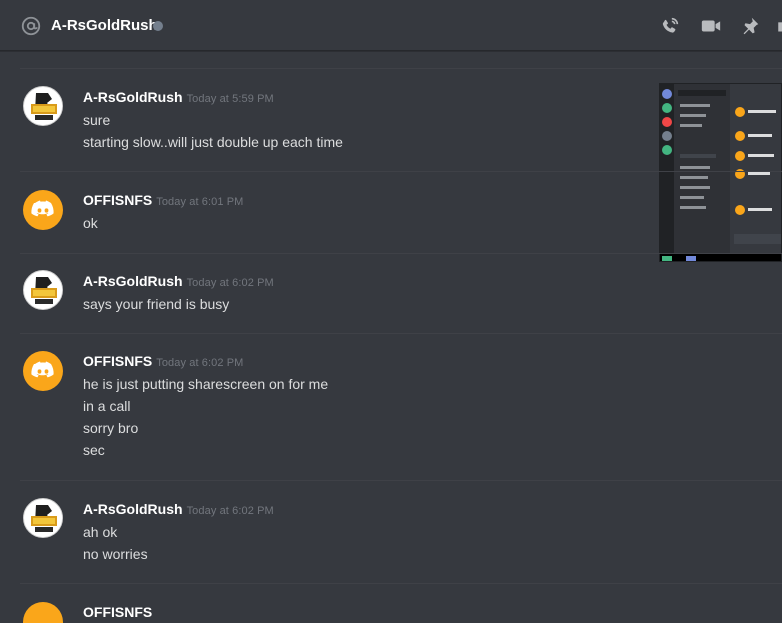  What do you see at coordinates (100, 532) in the screenshot?
I see `message-text: ah ok` at bounding box center [100, 532].